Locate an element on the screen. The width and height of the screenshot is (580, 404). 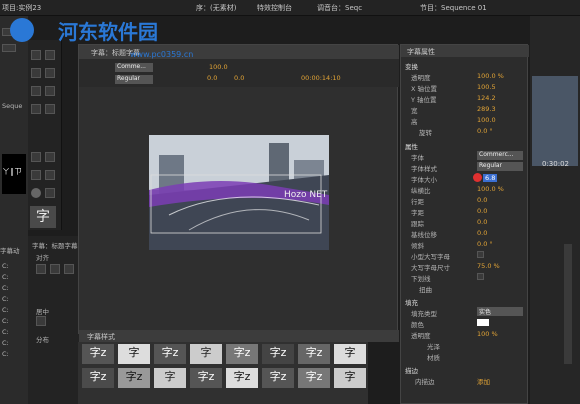
watermark-url: www.pc0359.cn is located at coordinates (162, 54).